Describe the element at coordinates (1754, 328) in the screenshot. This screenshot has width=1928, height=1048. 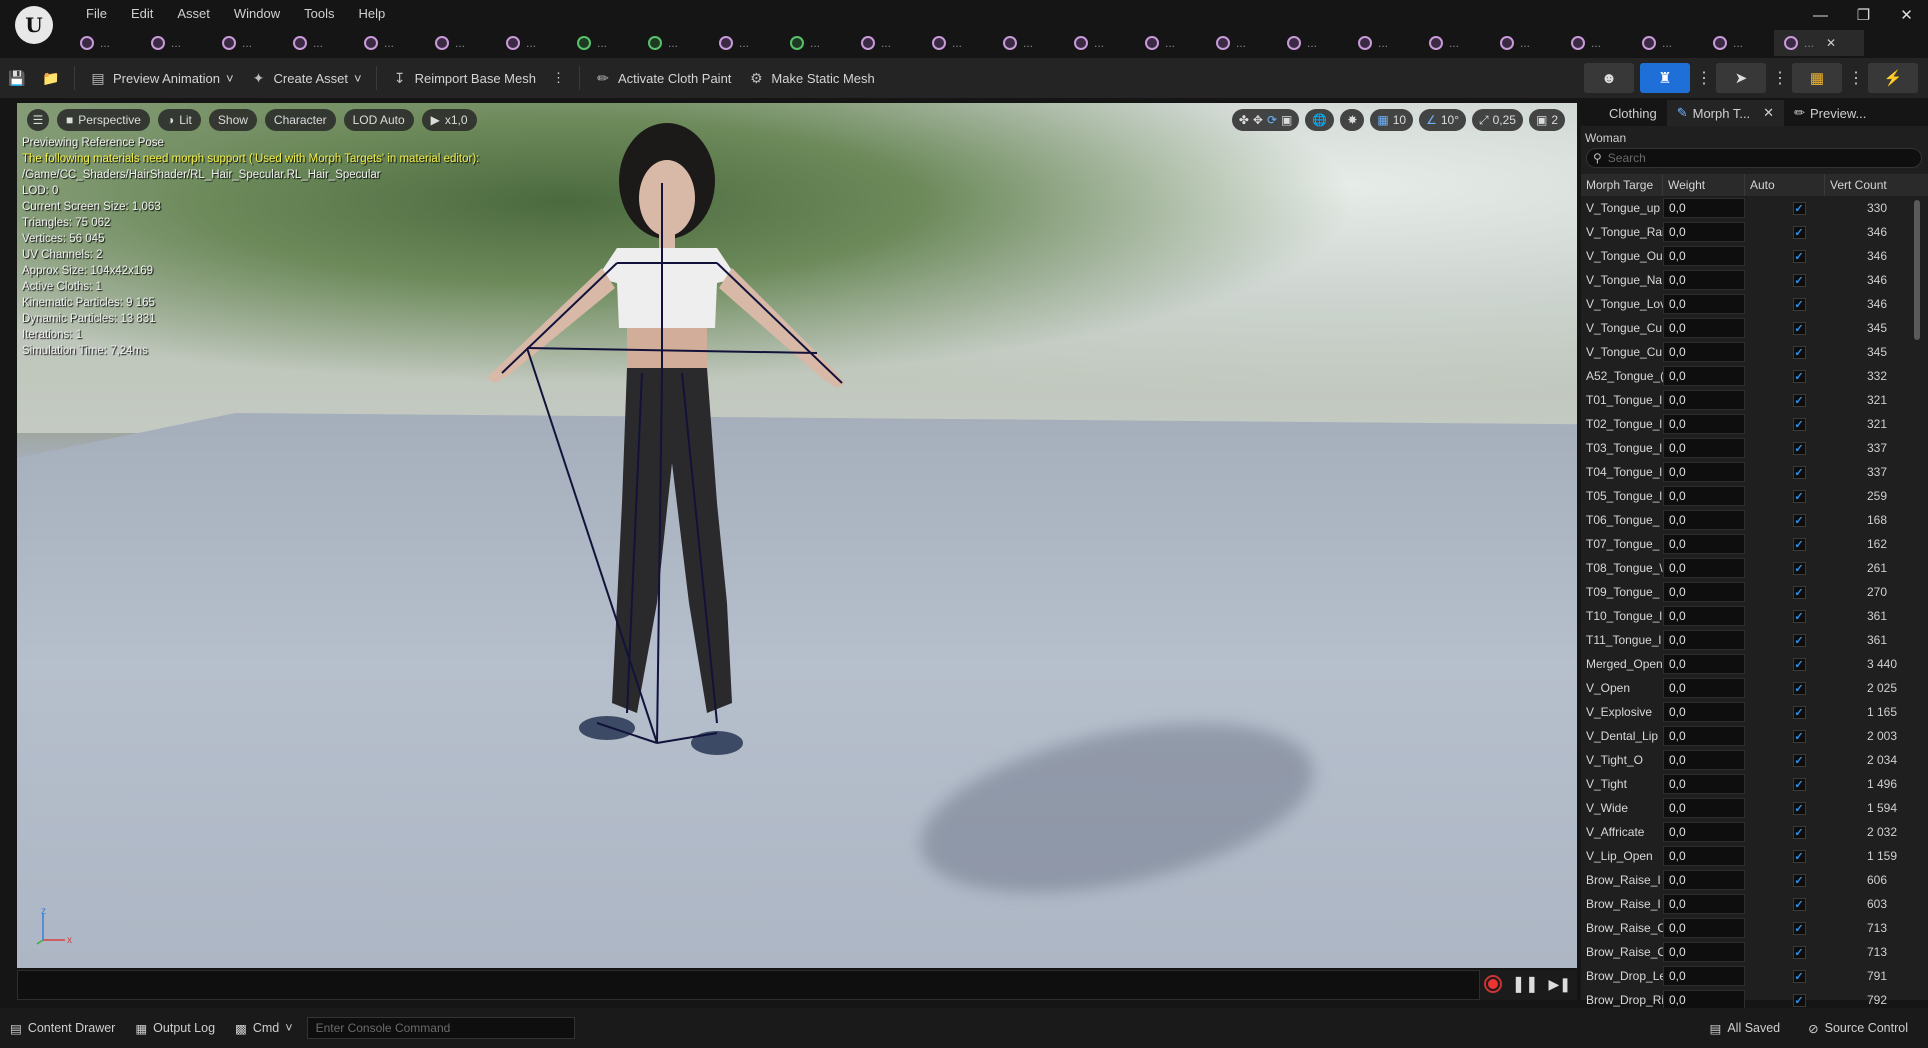
I see `table-row: V_Tongue_Cu 0,0 ✓ 345` at that location.